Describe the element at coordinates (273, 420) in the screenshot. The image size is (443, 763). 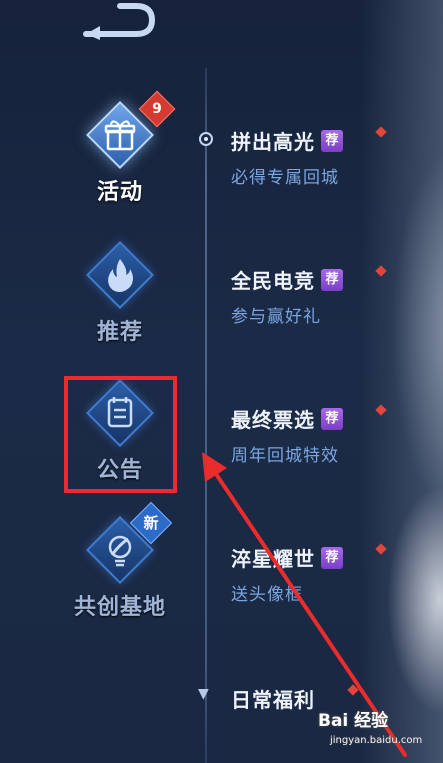
I see `event-title: 最终票选` at that location.